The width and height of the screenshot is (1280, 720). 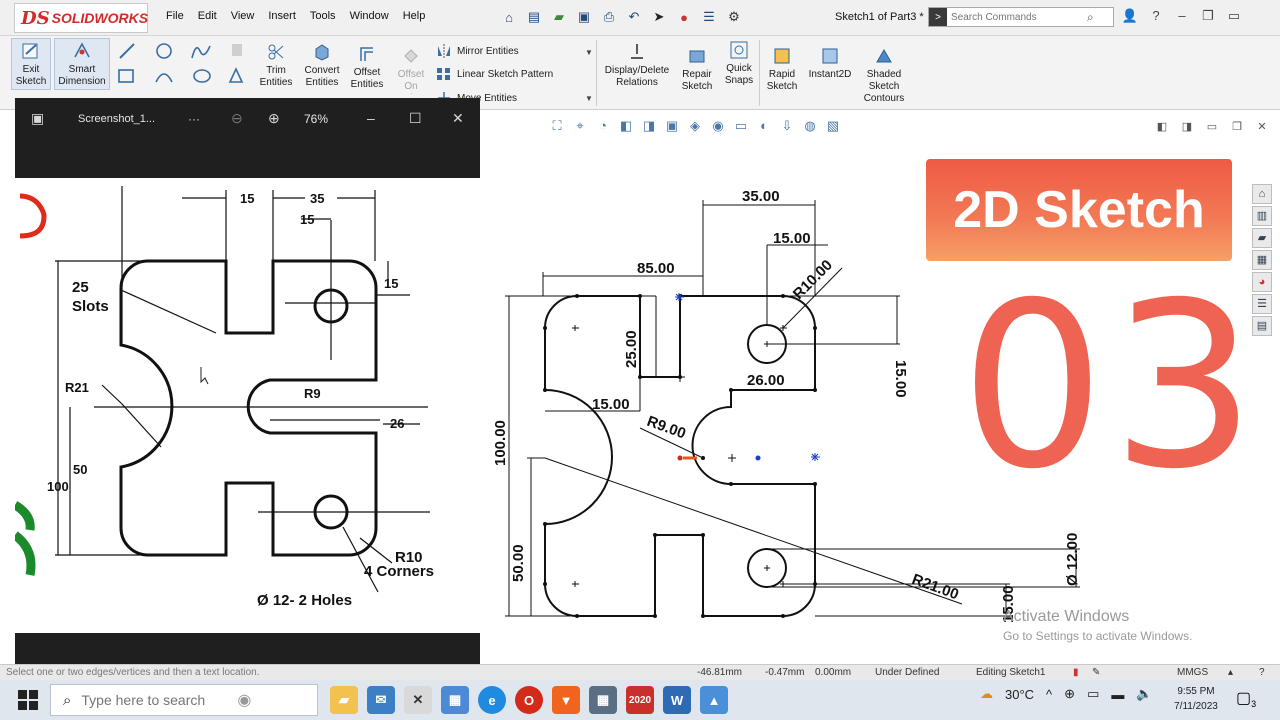 What do you see at coordinates (714, 700) in the screenshot?
I see `photos-app-icon: ▲` at bounding box center [714, 700].